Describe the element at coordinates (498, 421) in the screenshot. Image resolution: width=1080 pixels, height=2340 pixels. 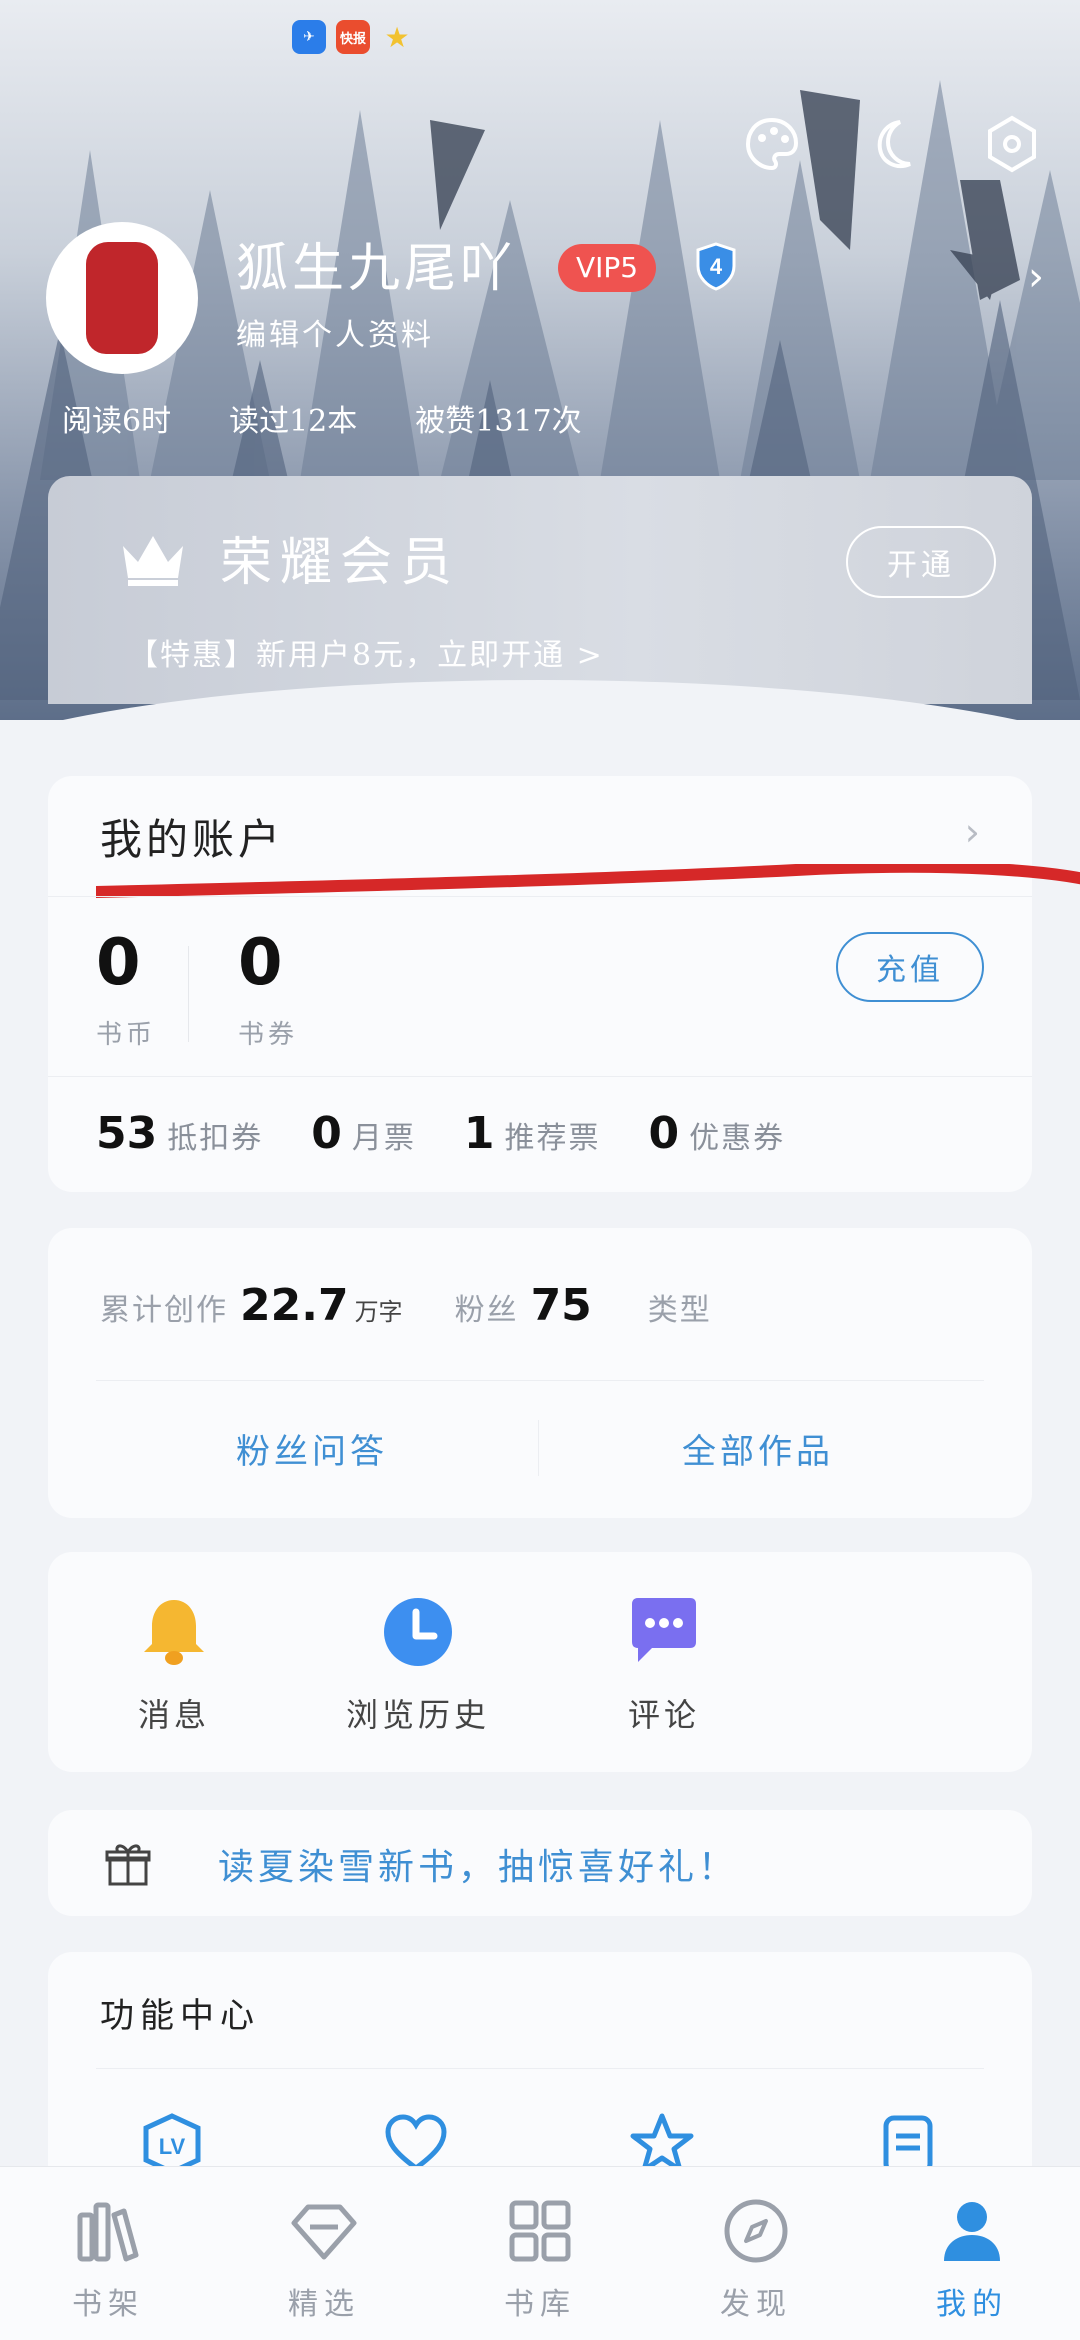
I see `likes-stat: 被赞1317次` at that location.